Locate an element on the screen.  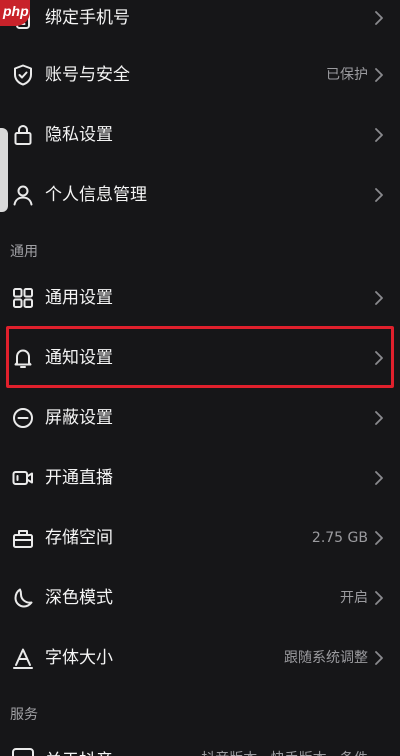
settings-row-account-security: 账号与安全 已保护 is located at coordinates (200, 75).